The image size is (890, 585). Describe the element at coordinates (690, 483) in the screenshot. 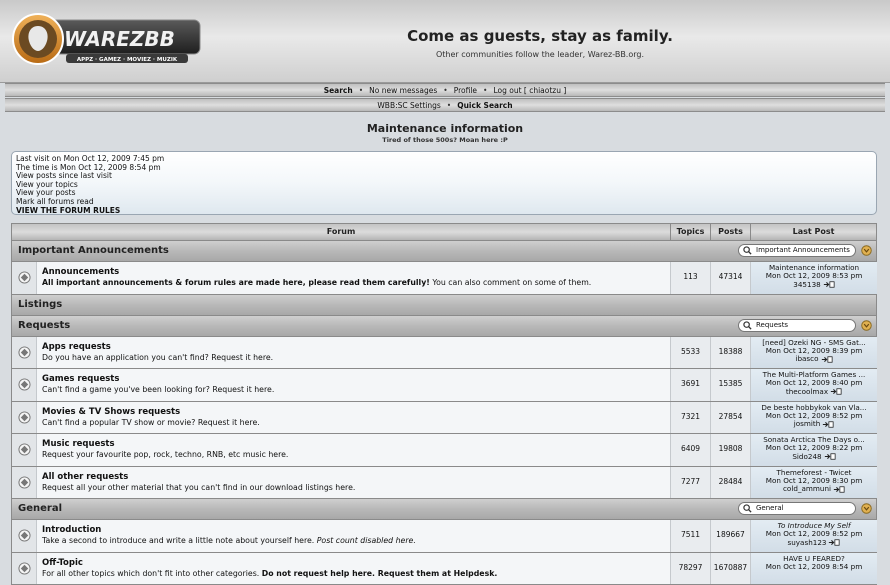

I see `topics-count: 7277` at that location.